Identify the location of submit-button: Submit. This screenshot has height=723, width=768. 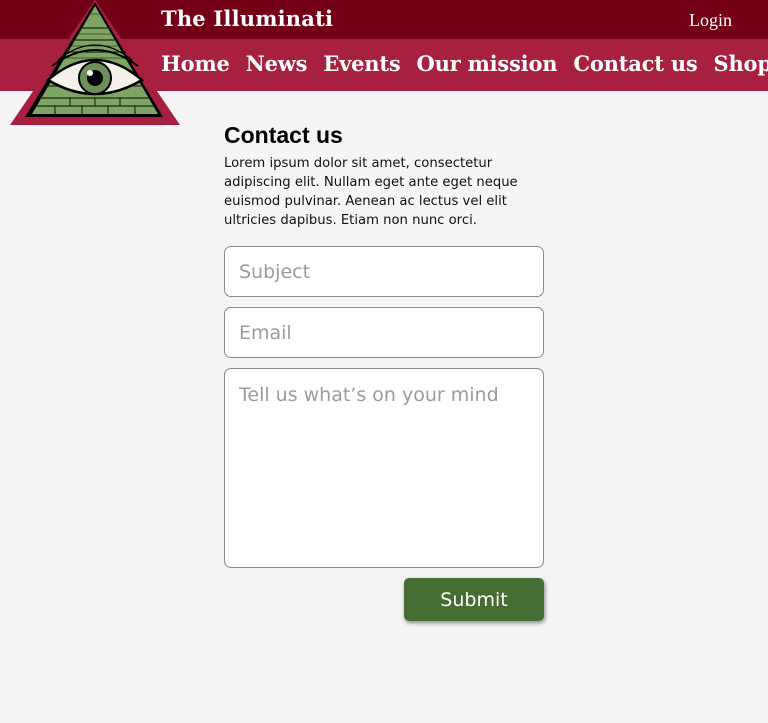
(474, 599).